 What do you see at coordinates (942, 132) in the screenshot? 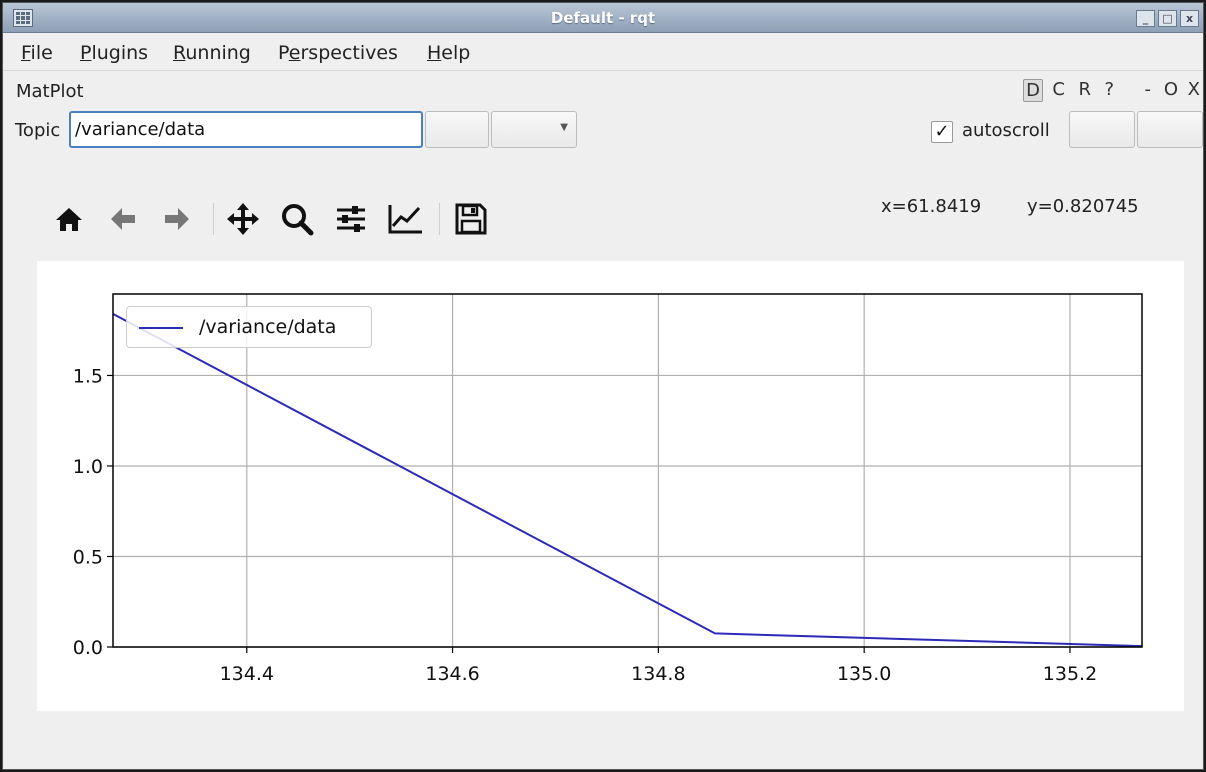
I see `autoscroll-checkbox: ✓` at bounding box center [942, 132].